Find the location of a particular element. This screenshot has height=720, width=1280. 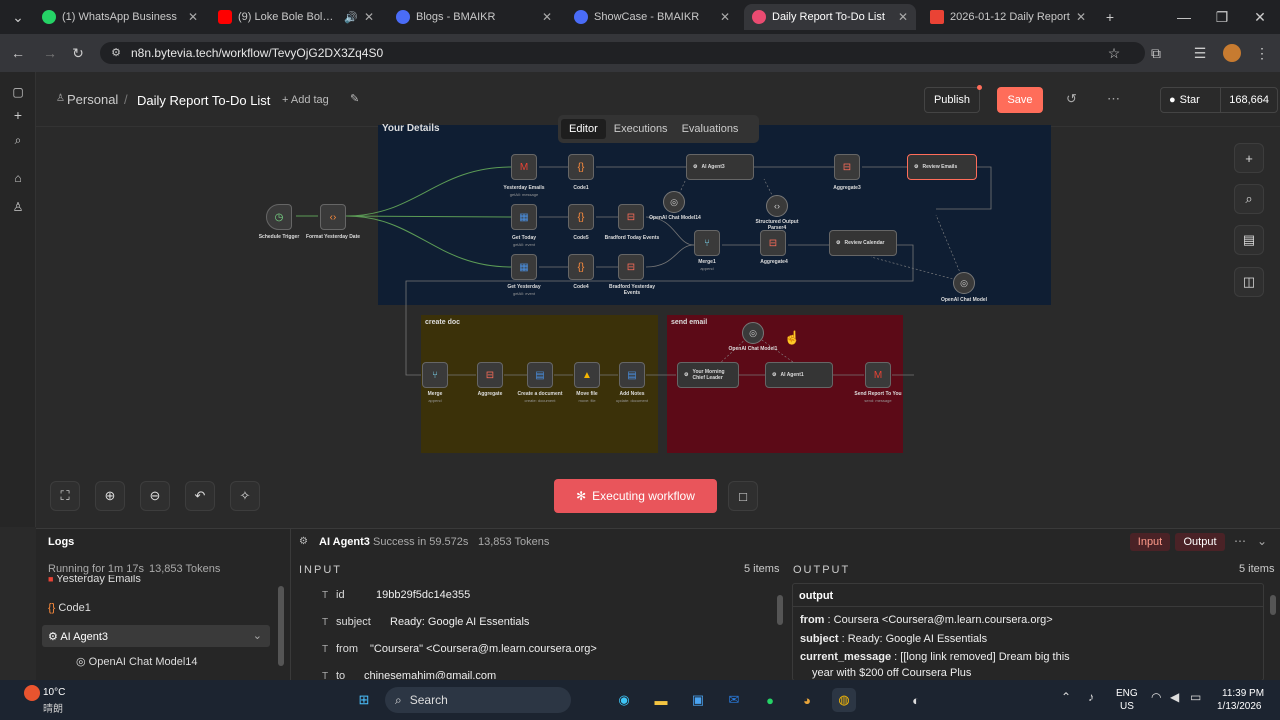

tab-evaluations: Evaluations is located at coordinates (710, 129).